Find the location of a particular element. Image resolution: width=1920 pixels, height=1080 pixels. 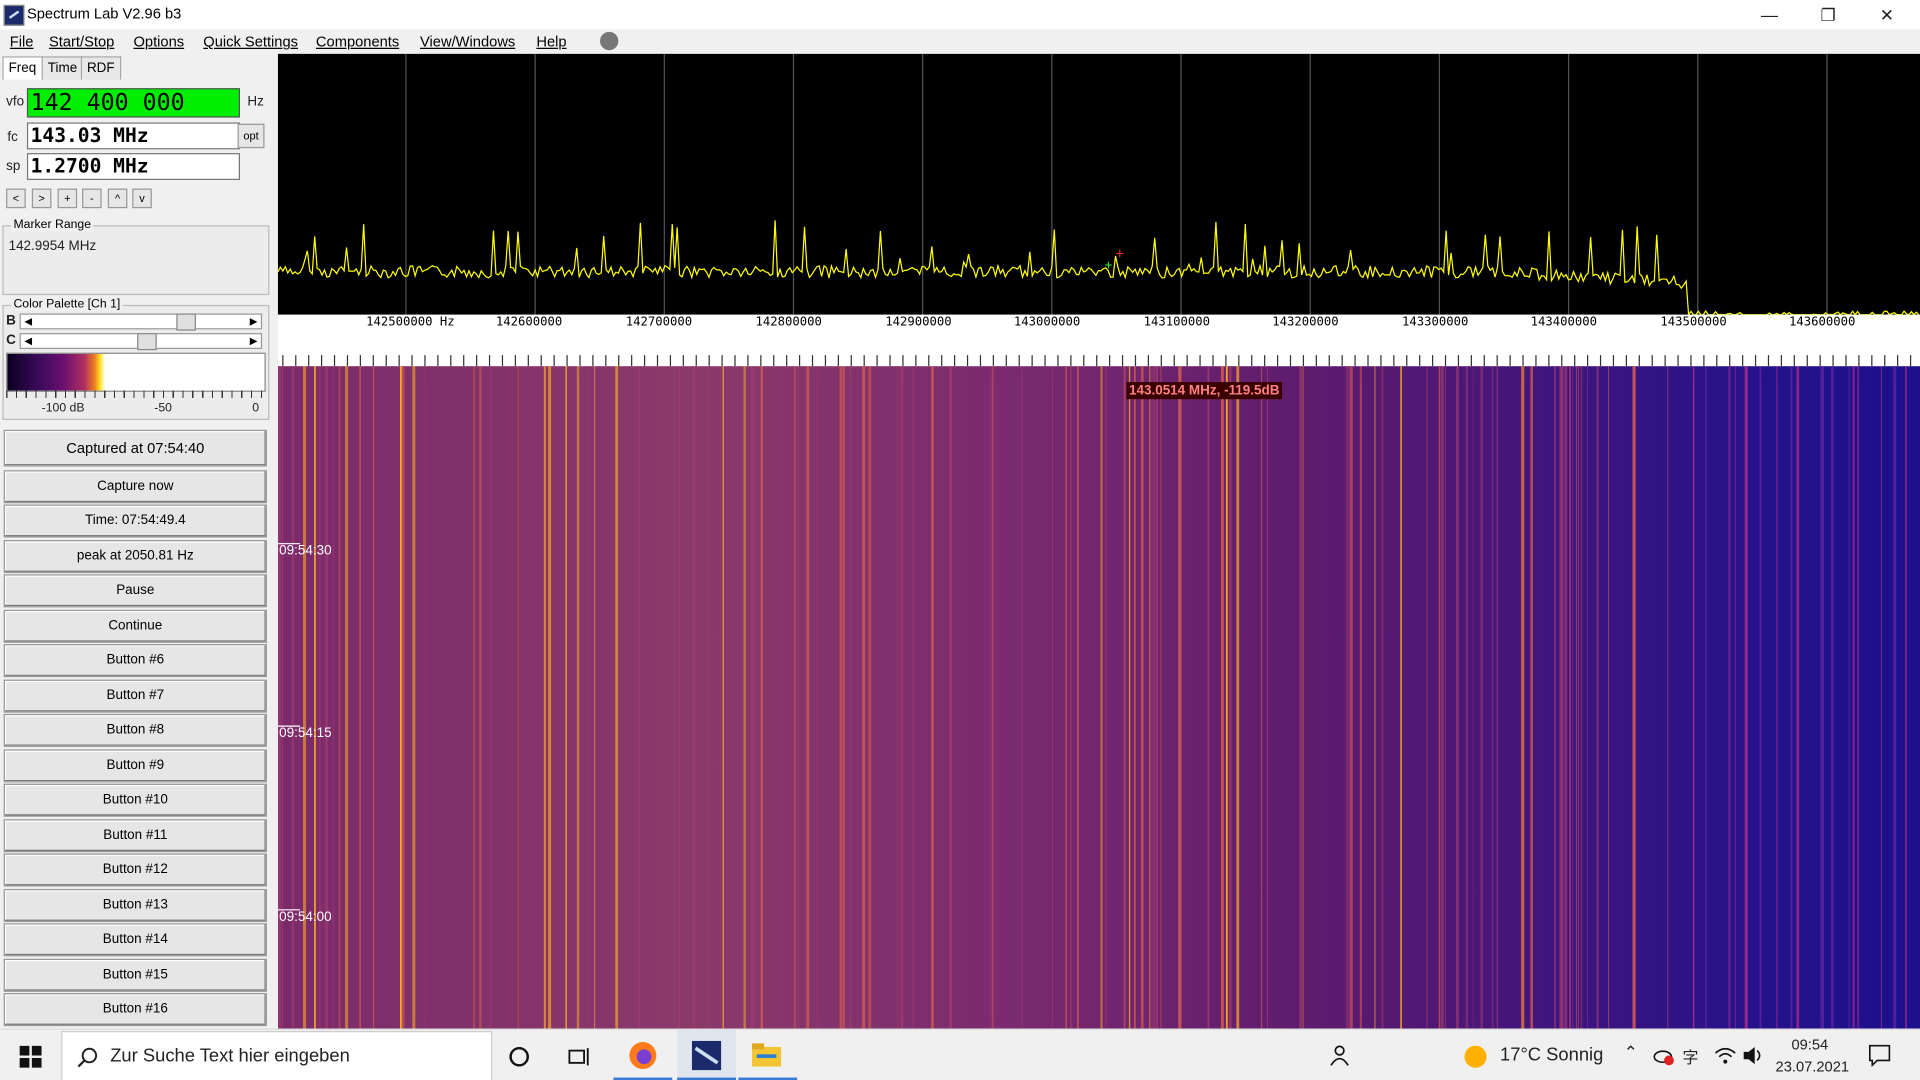

vfo-frequency-field: 142 400 000 is located at coordinates (133, 103).